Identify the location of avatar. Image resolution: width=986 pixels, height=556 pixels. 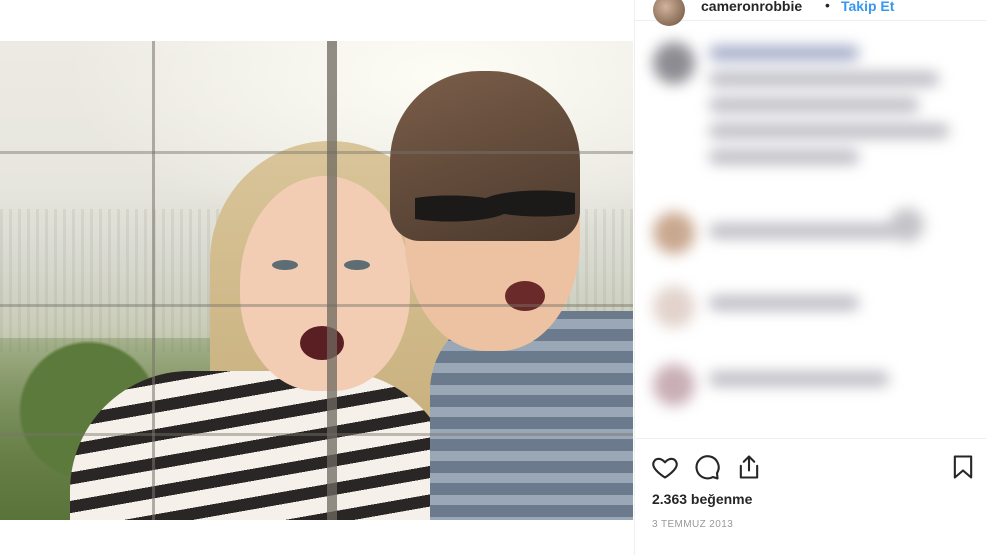
(669, 13).